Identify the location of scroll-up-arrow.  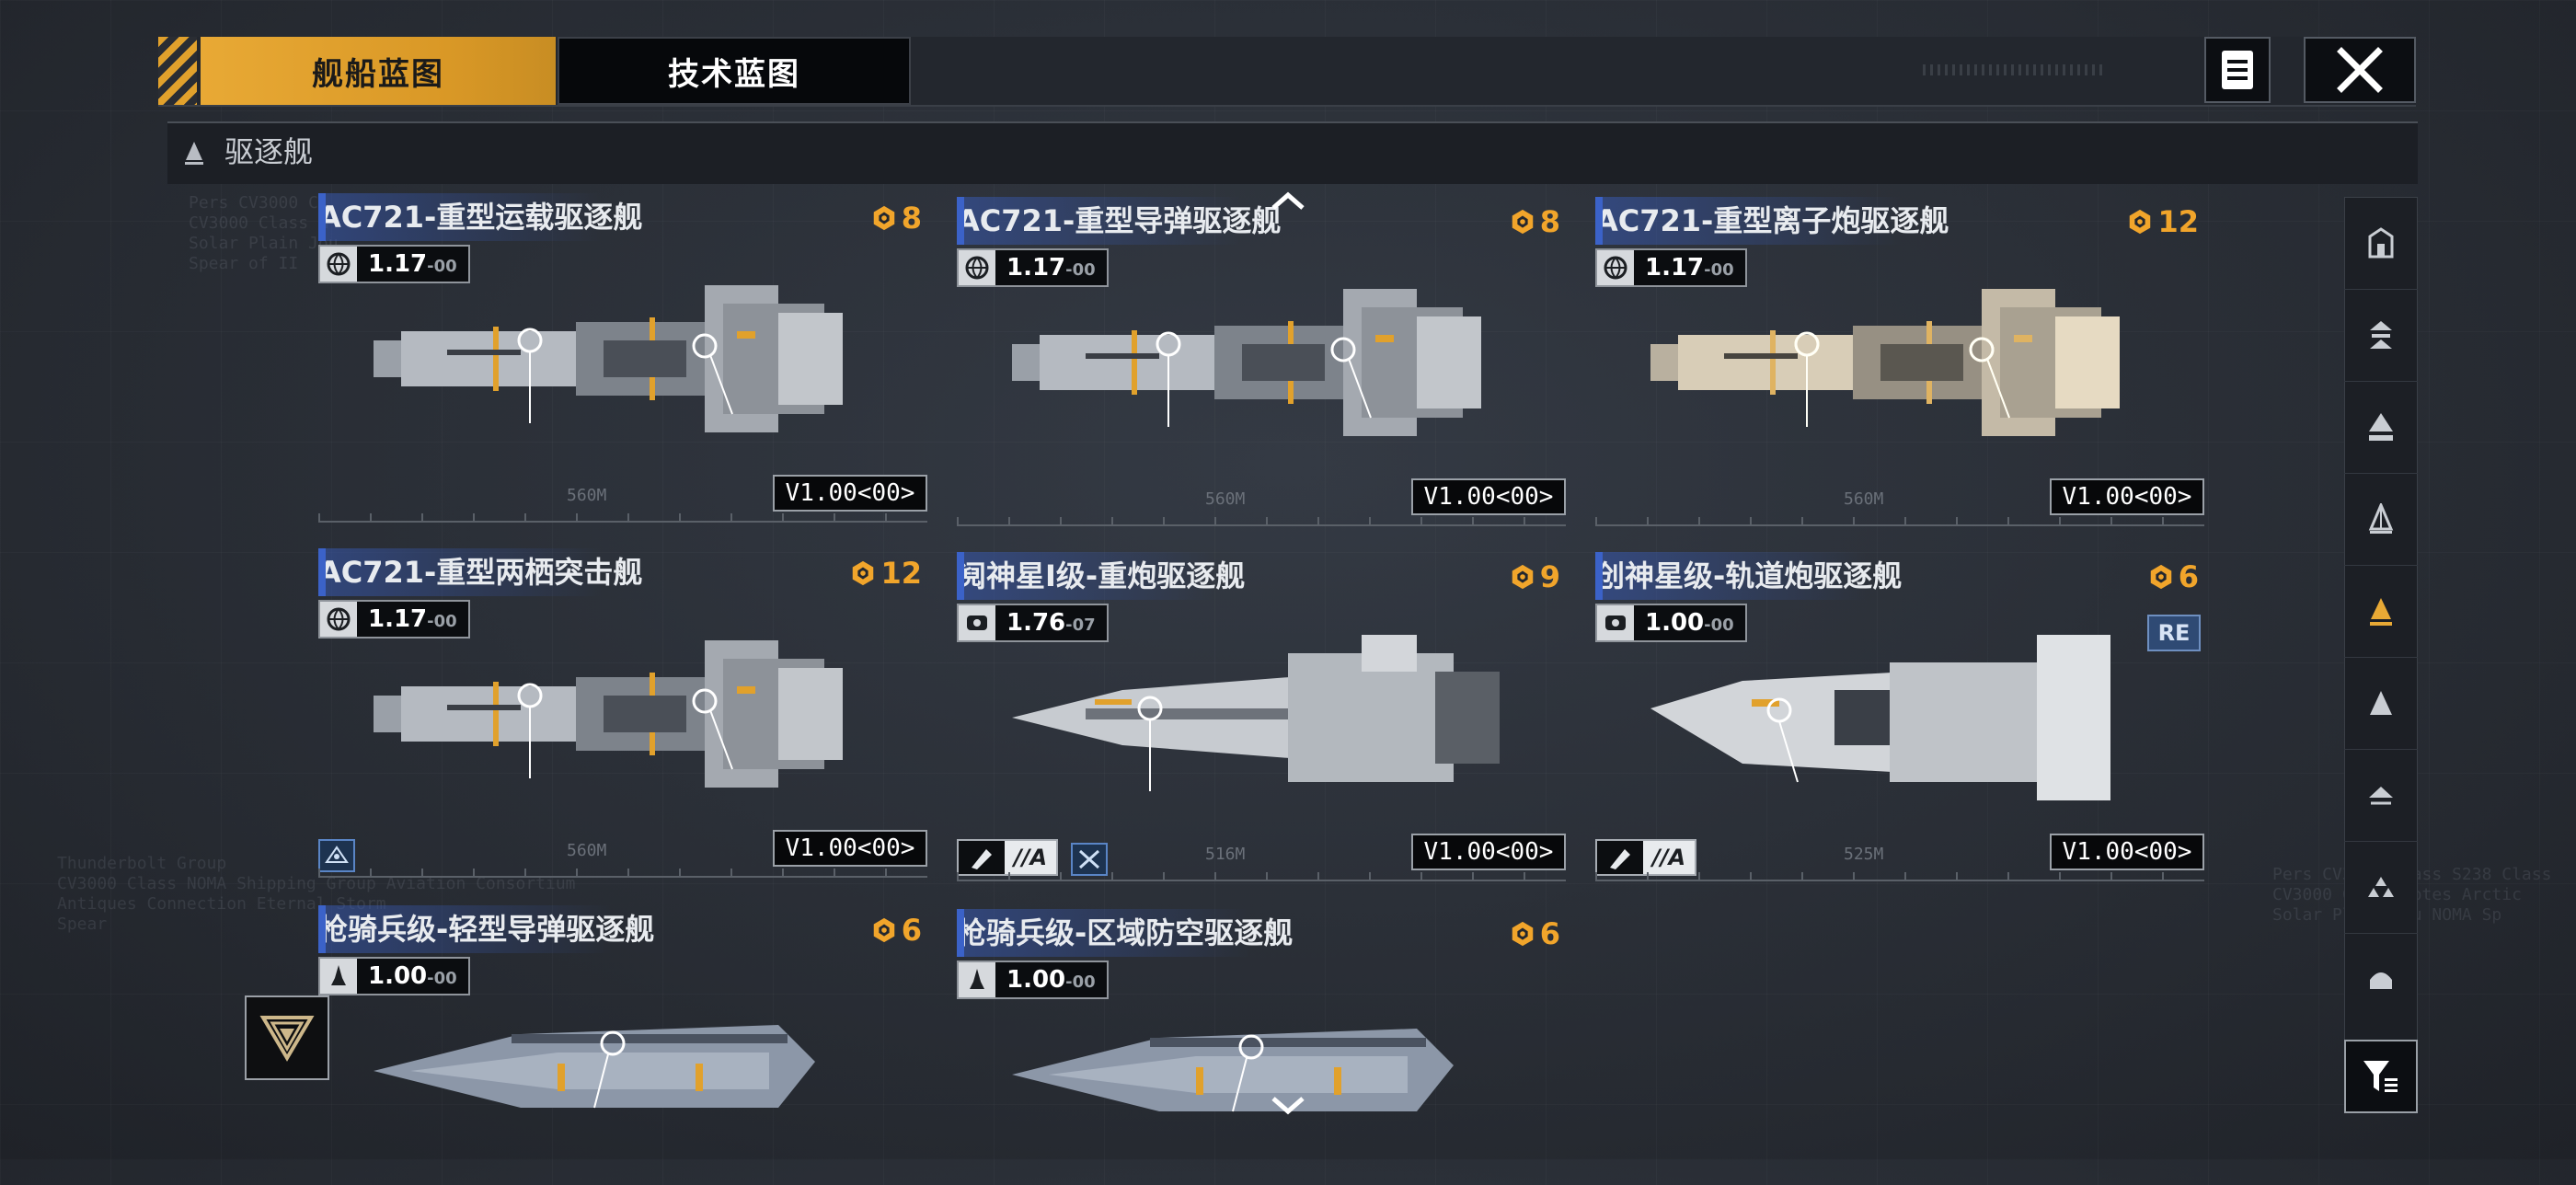
(1288, 202).